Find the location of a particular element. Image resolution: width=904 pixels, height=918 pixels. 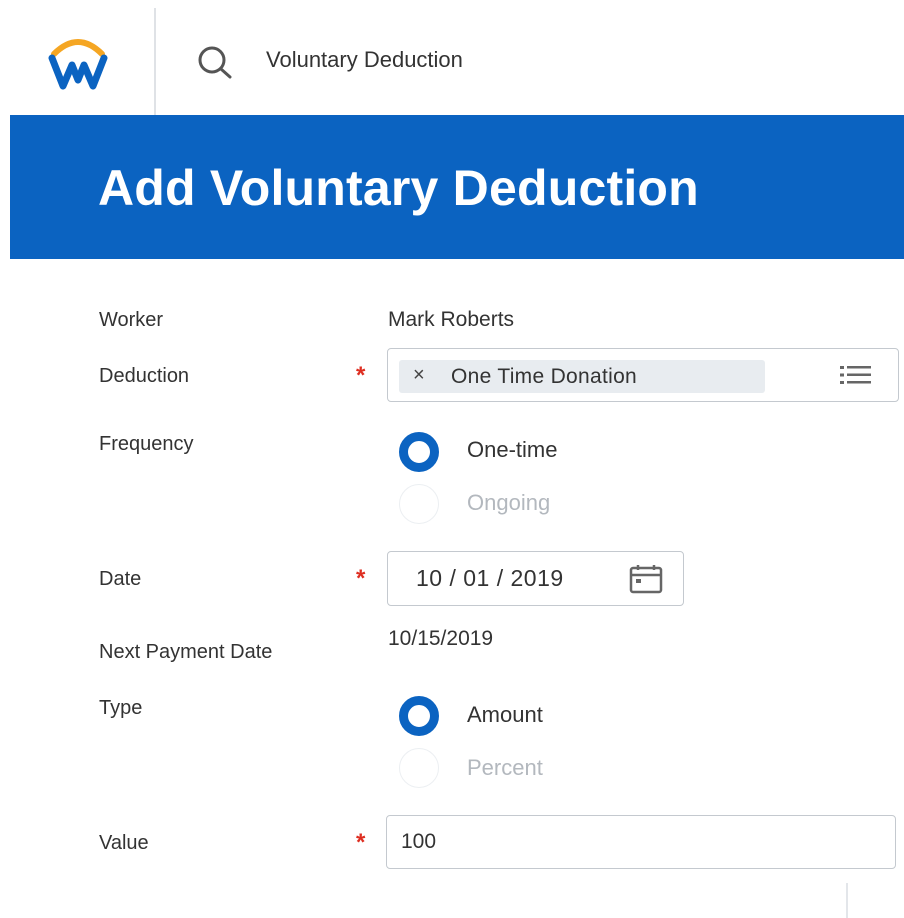

list-icon is located at coordinates (856, 375).